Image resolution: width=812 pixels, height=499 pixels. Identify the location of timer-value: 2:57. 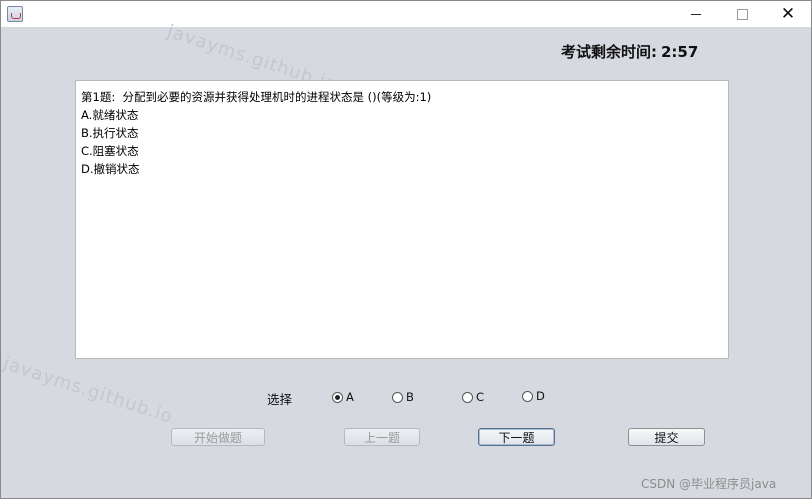
(680, 52).